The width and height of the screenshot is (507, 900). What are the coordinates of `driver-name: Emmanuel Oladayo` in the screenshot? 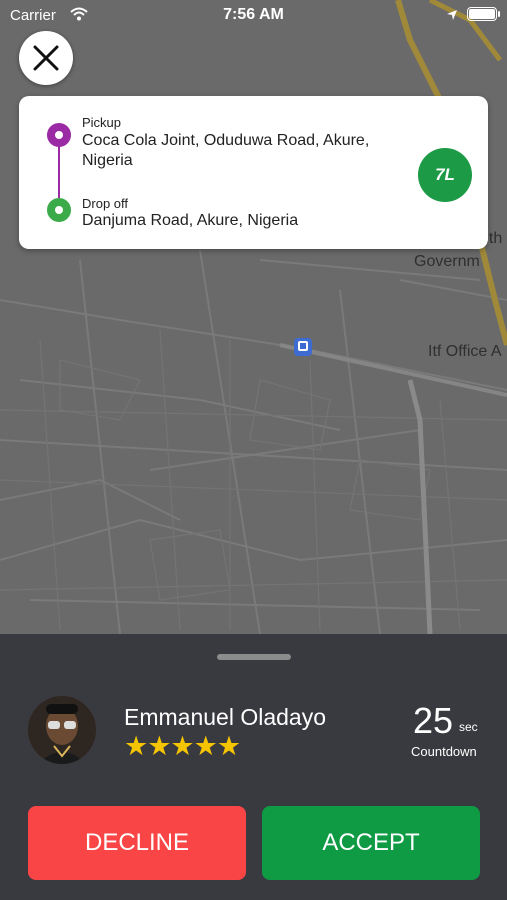 It's located at (225, 717).